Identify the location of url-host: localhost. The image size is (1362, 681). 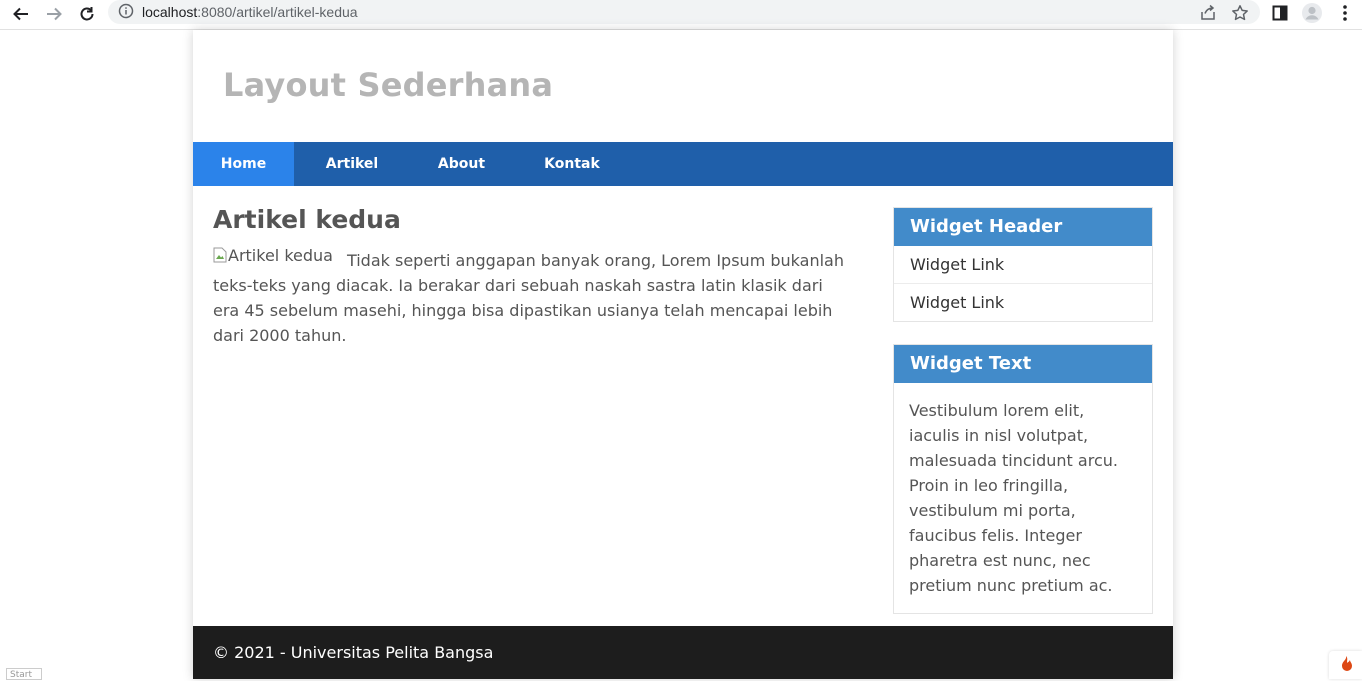
(170, 12).